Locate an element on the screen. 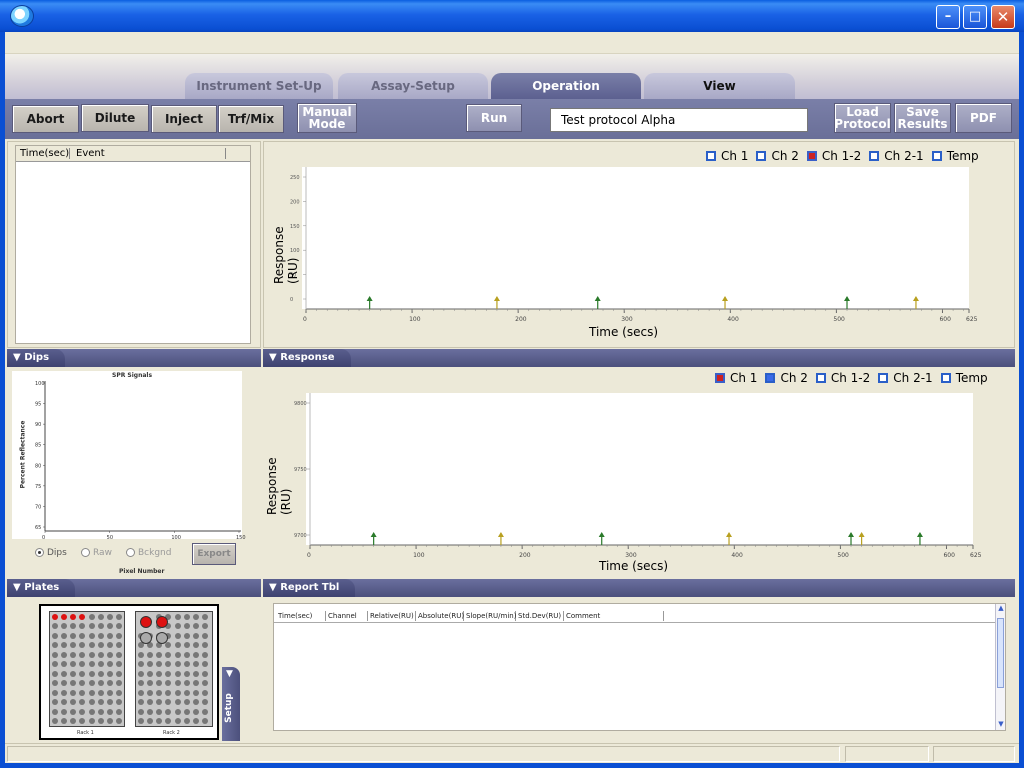  app-logo-icon is located at coordinates (22, 16).